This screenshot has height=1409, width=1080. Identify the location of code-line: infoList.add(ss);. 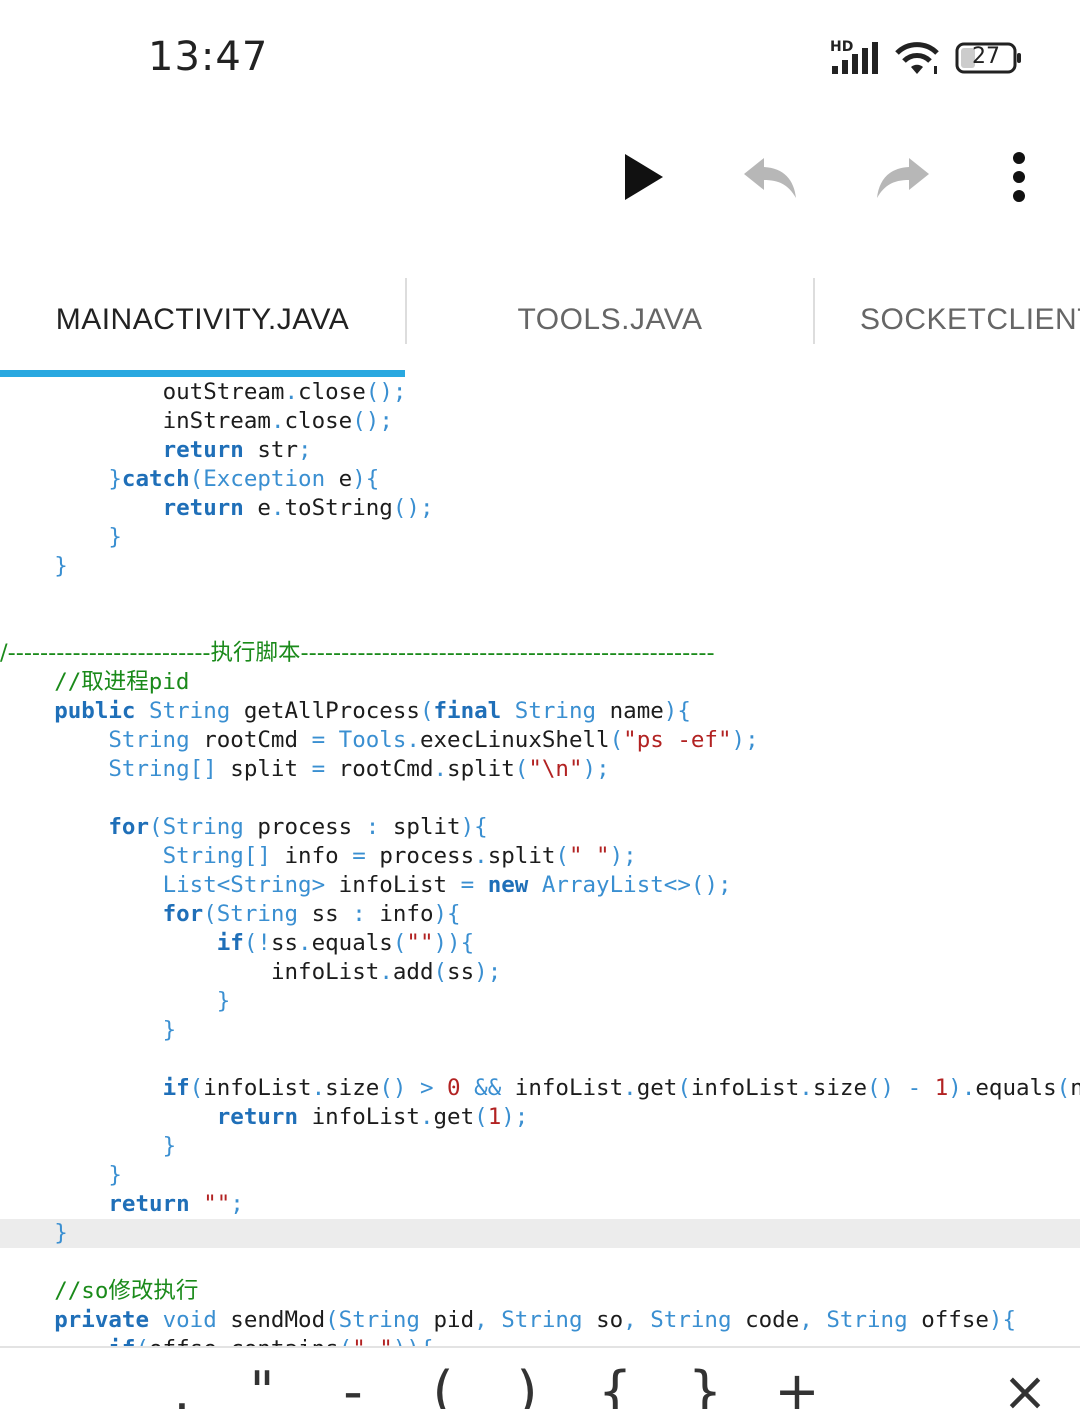
(540, 972).